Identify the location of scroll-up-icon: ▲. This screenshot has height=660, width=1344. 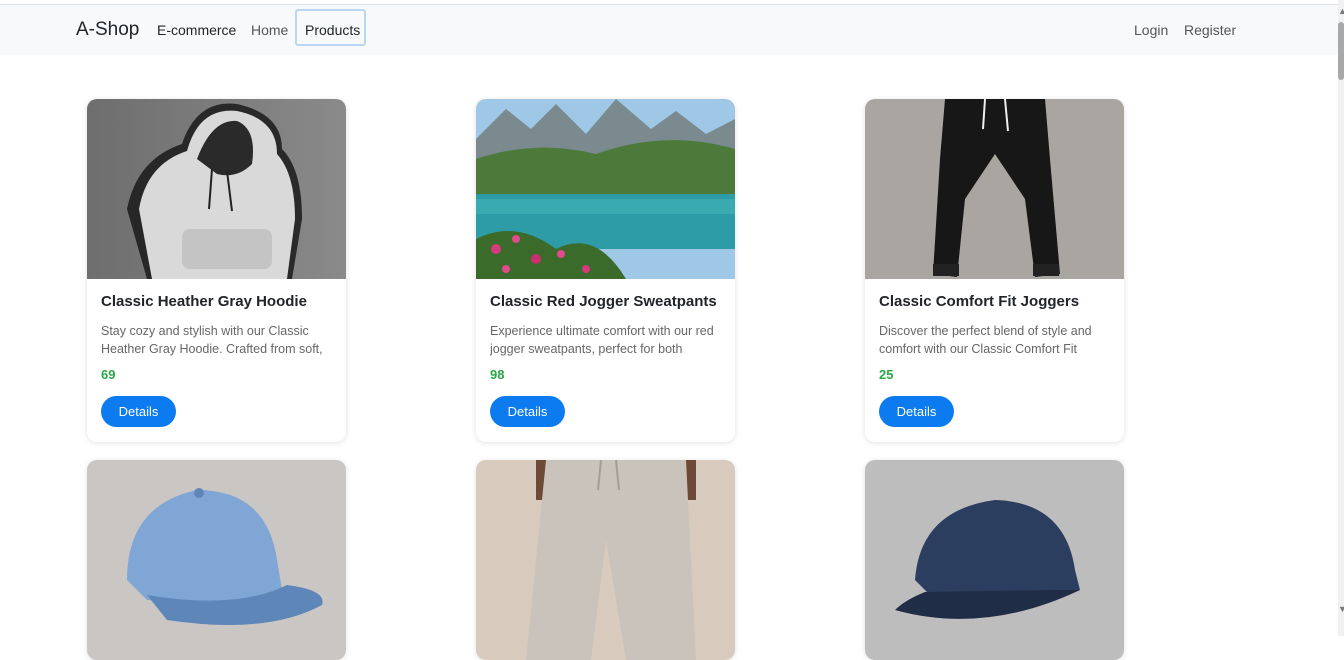
(1341, 11).